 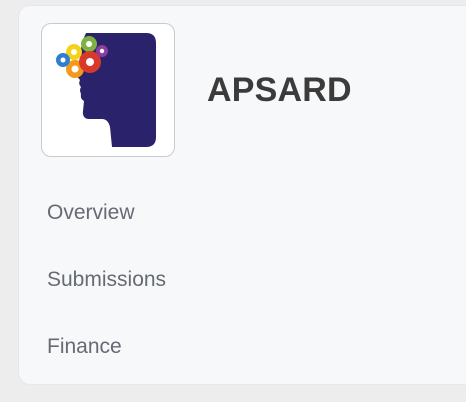 I want to click on sidebar-nav: Overview Submissions Finance, so click(x=106, y=301).